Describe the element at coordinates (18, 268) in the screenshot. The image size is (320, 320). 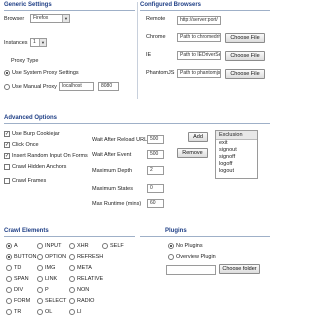
I see `crawl-element-label: TD` at that location.